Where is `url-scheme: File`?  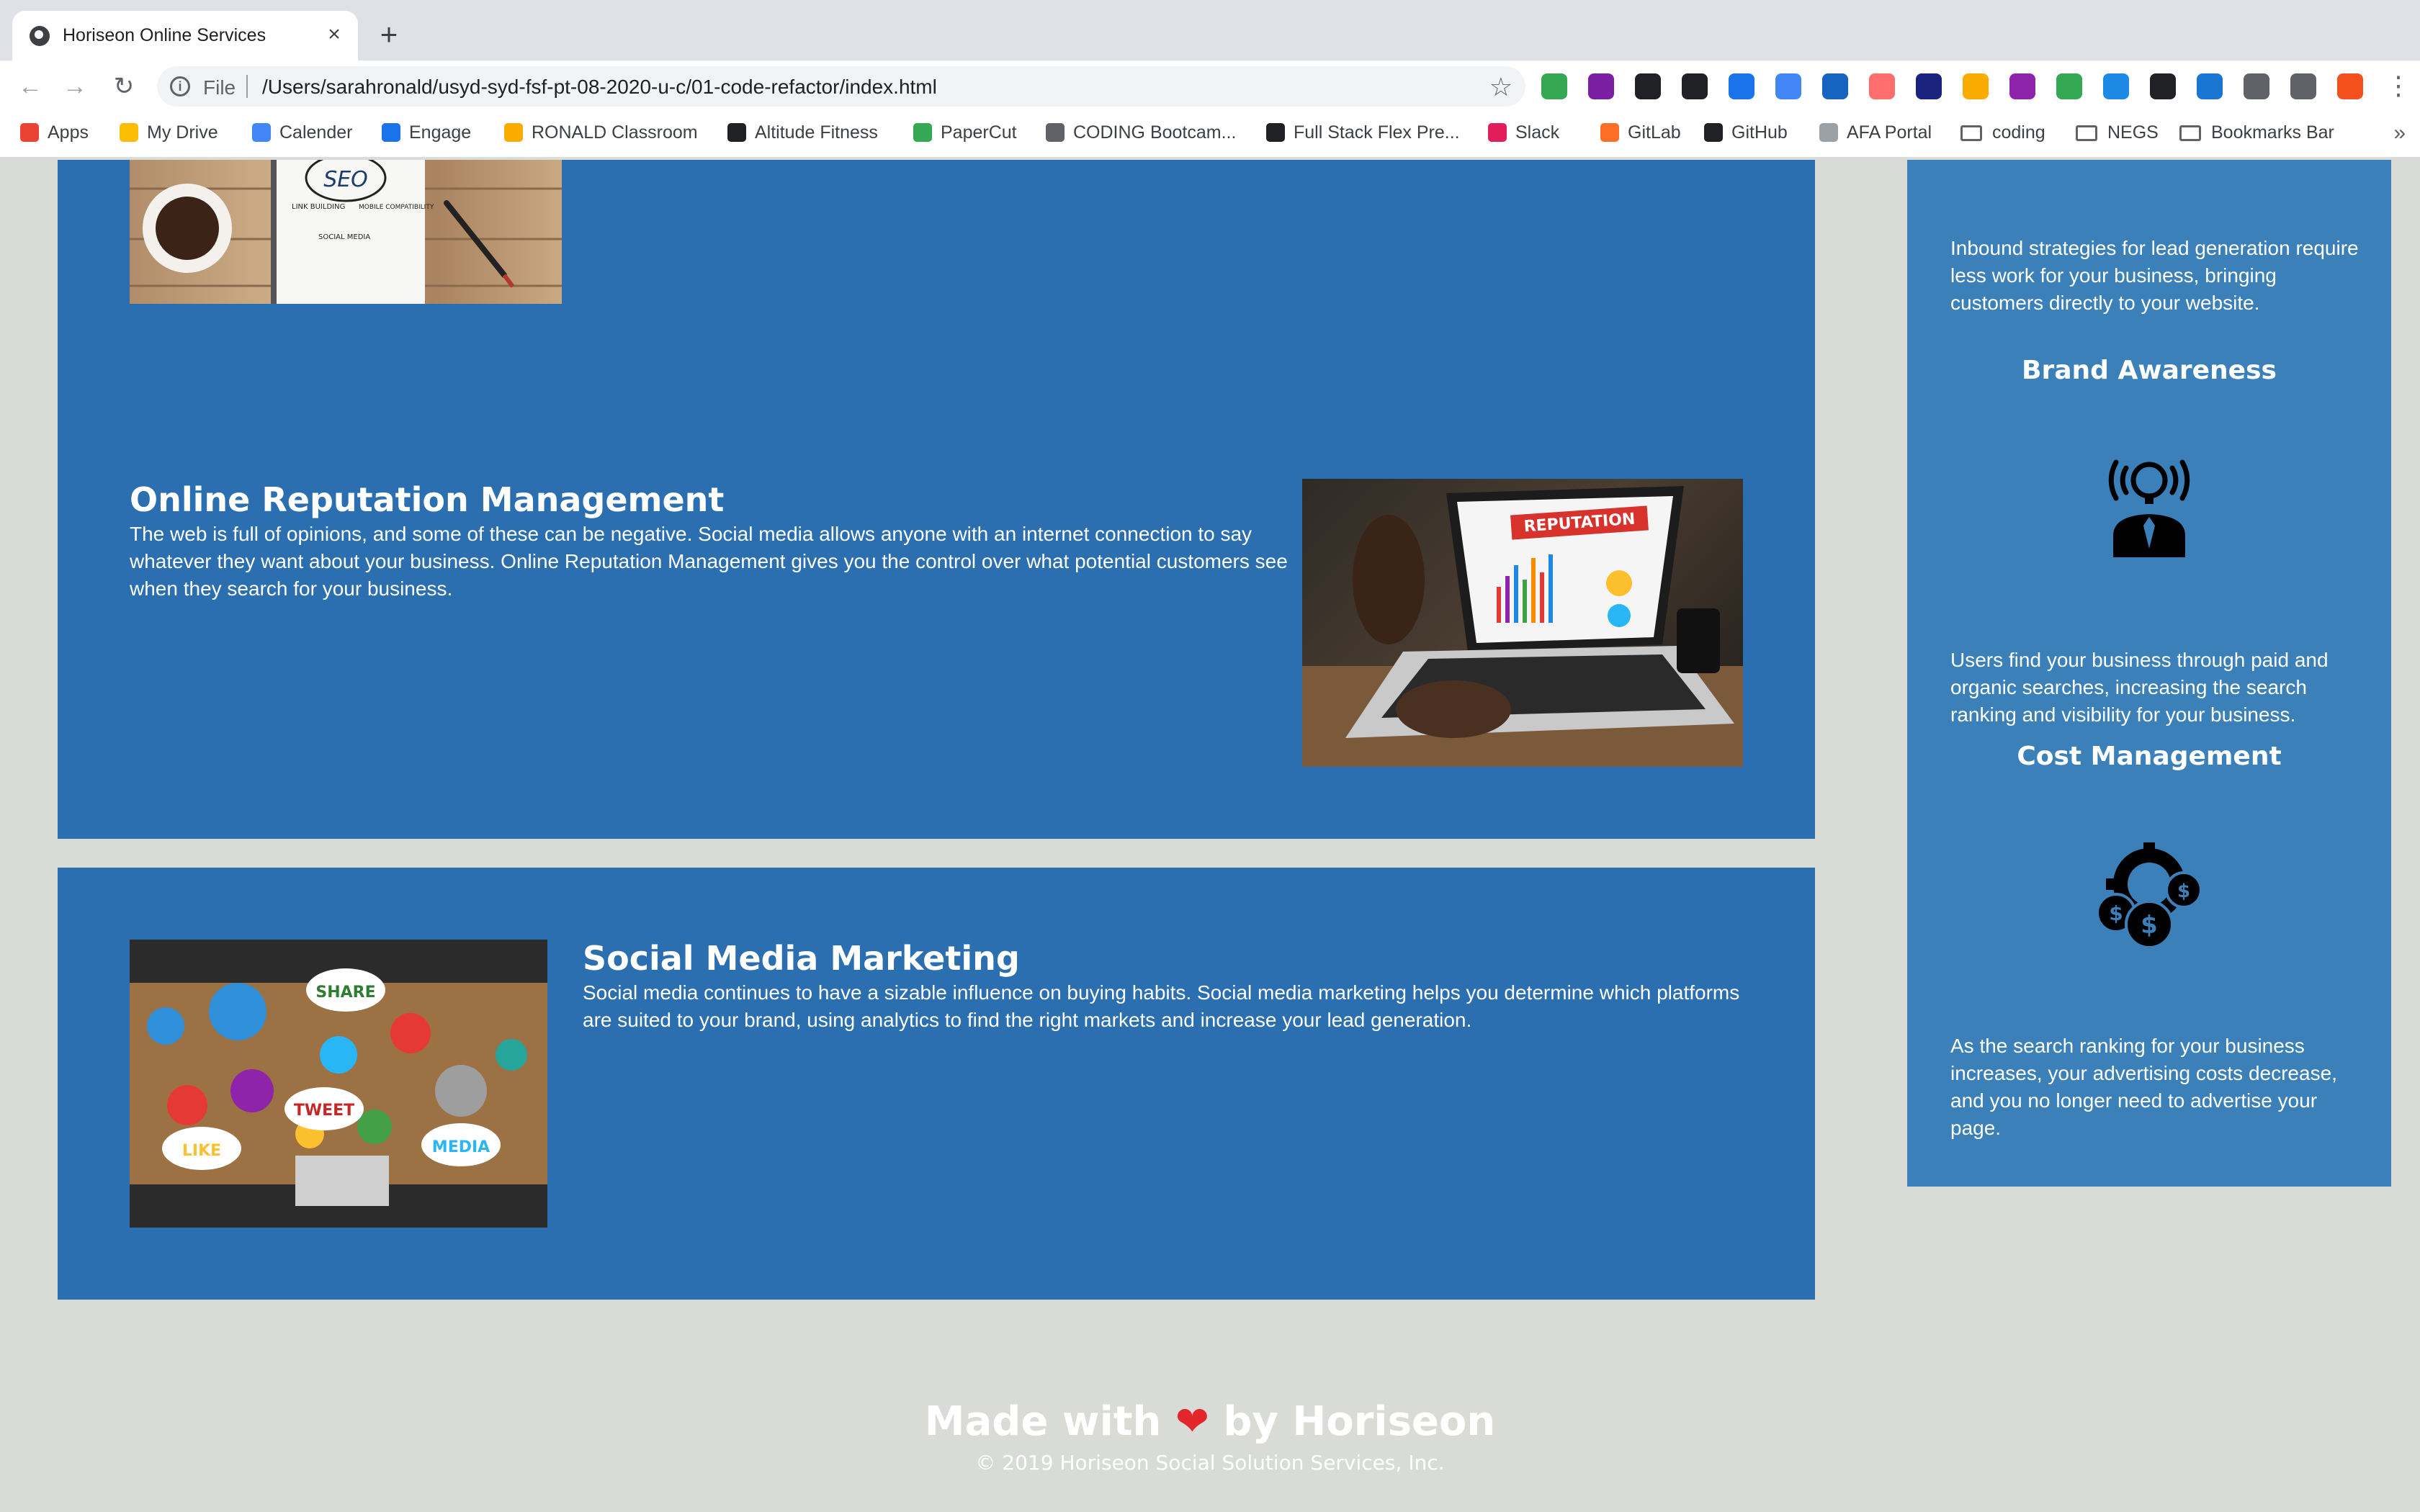 url-scheme: File is located at coordinates (220, 87).